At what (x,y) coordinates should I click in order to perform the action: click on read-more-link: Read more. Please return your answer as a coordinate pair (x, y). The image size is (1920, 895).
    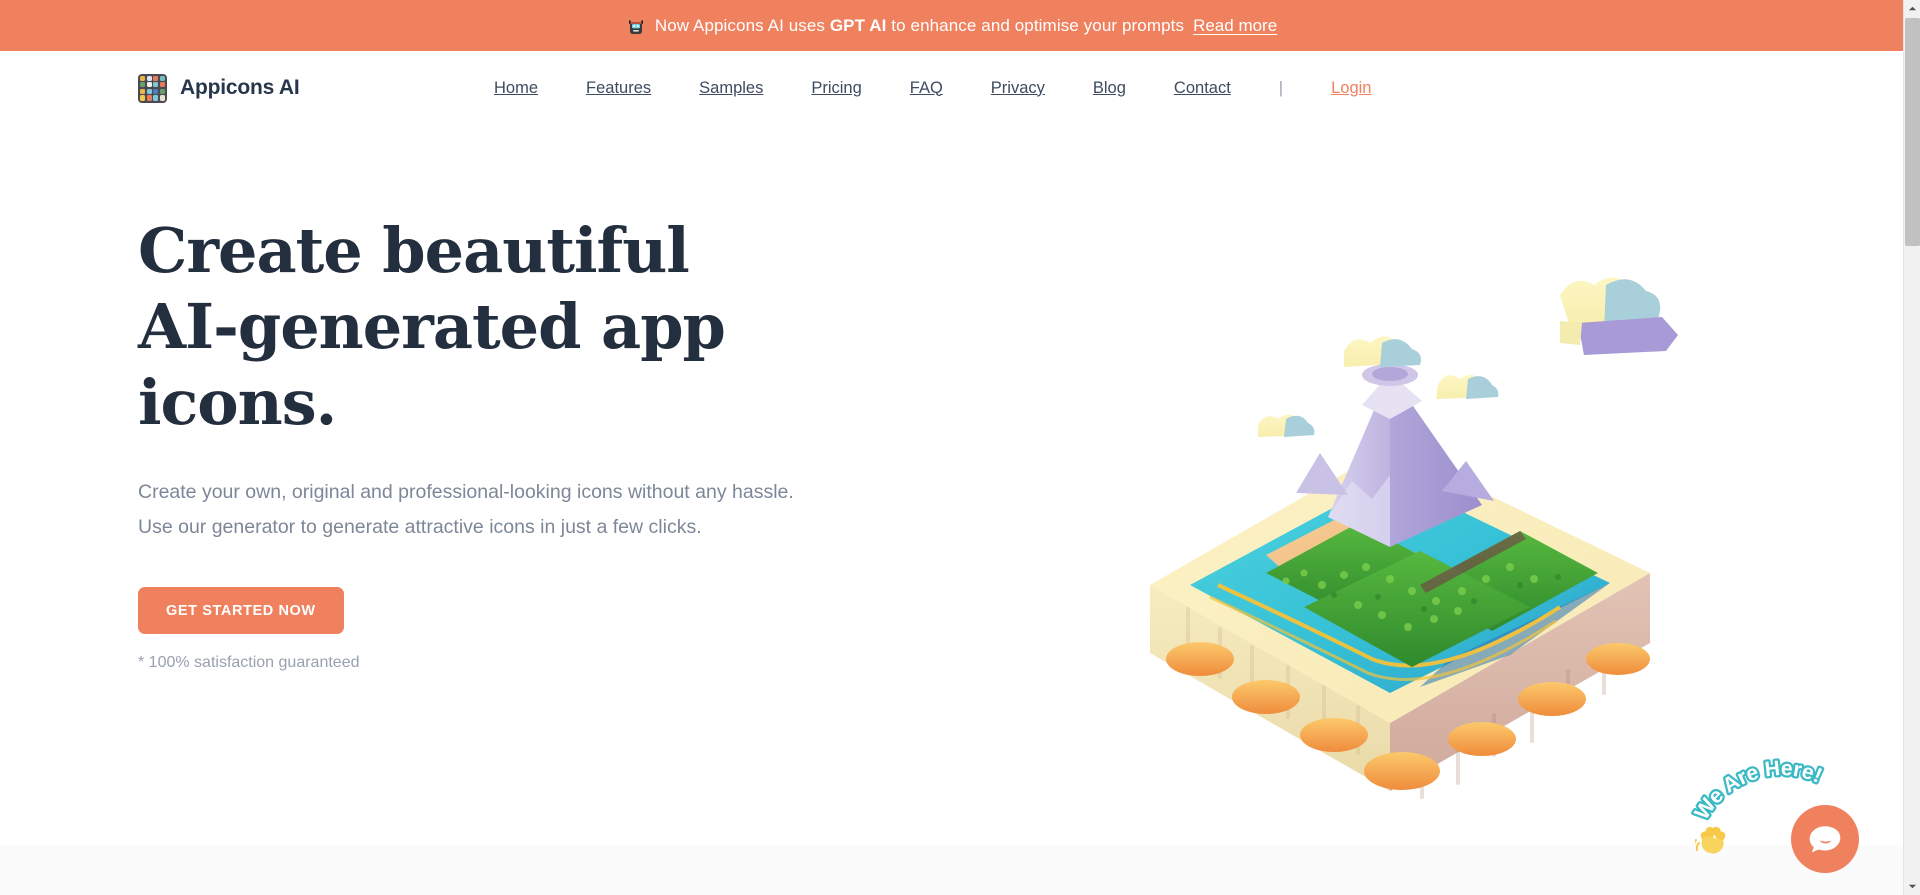
    Looking at the image, I should click on (1235, 26).